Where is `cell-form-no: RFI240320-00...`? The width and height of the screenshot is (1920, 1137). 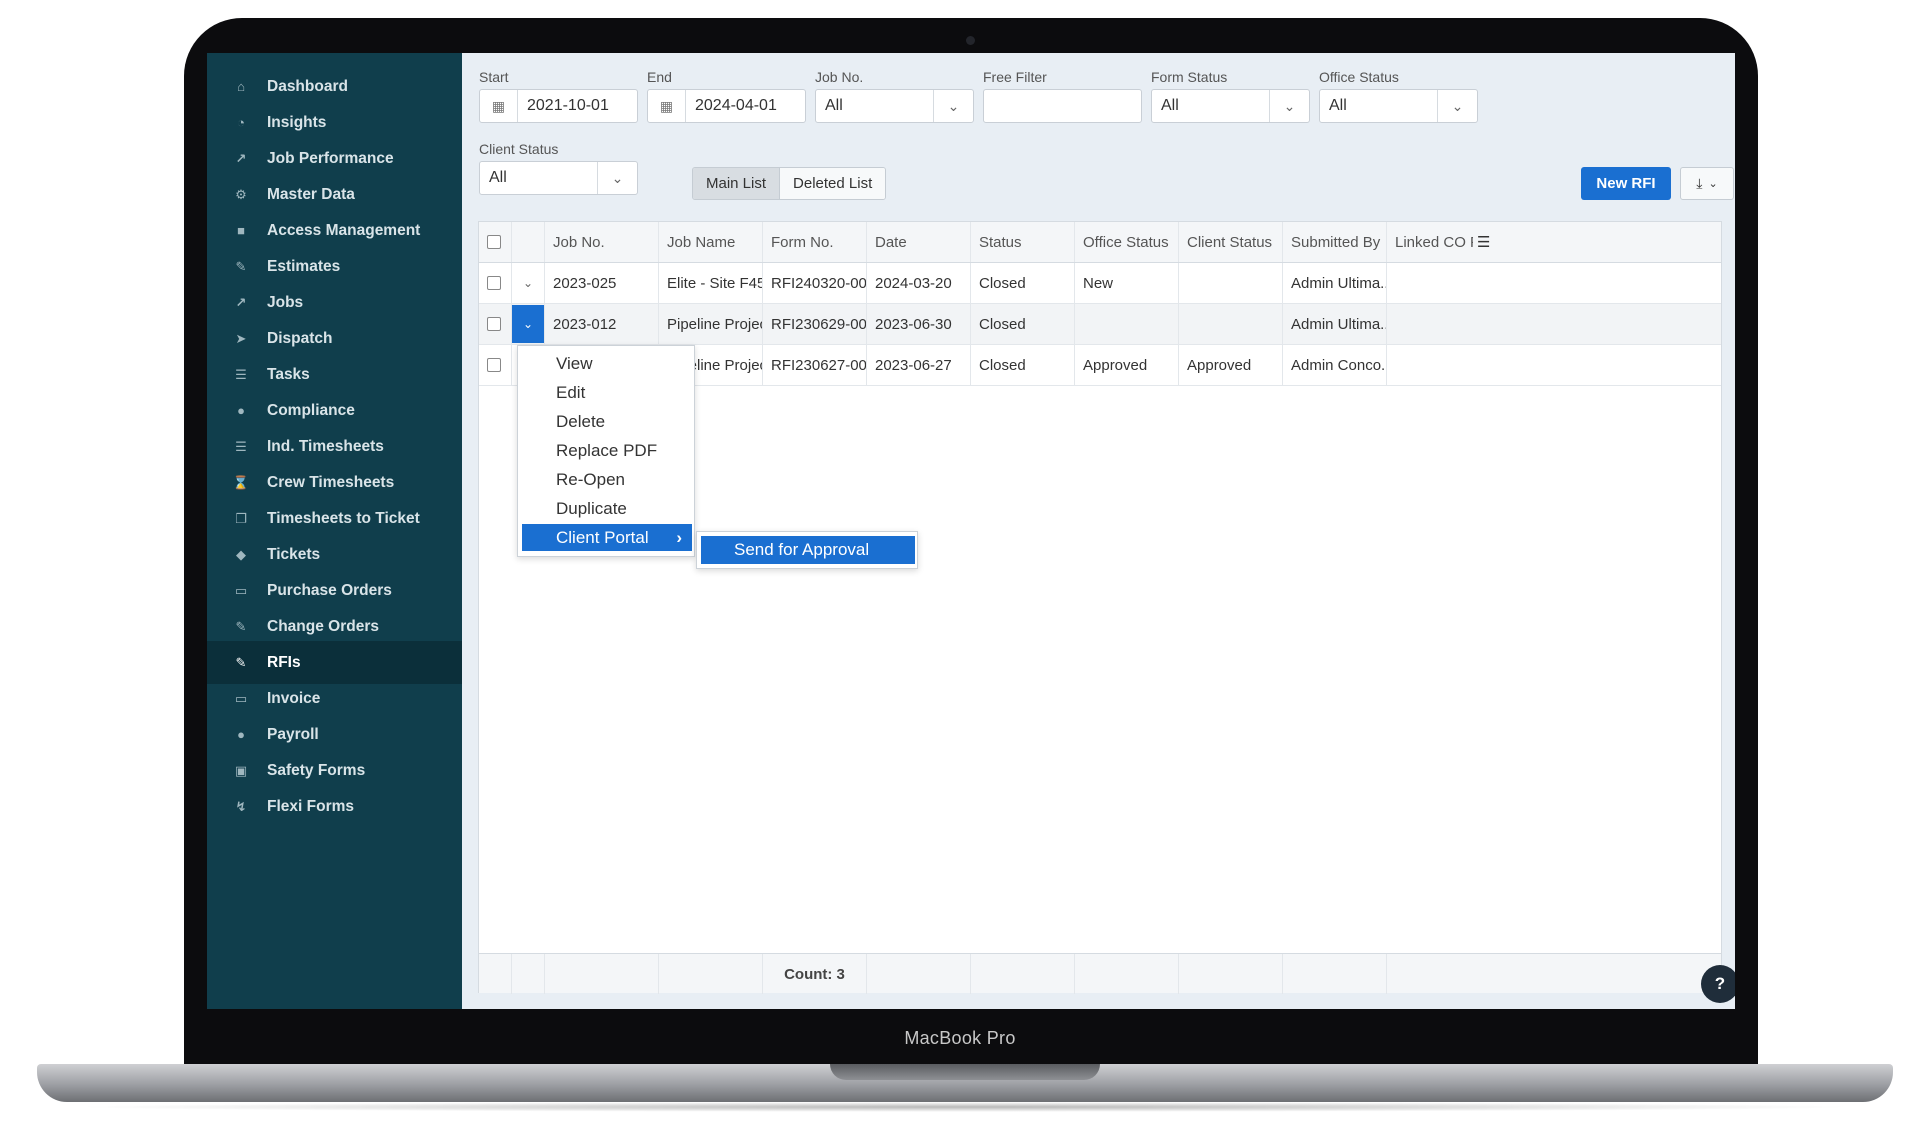 cell-form-no: RFI240320-00... is located at coordinates (815, 283).